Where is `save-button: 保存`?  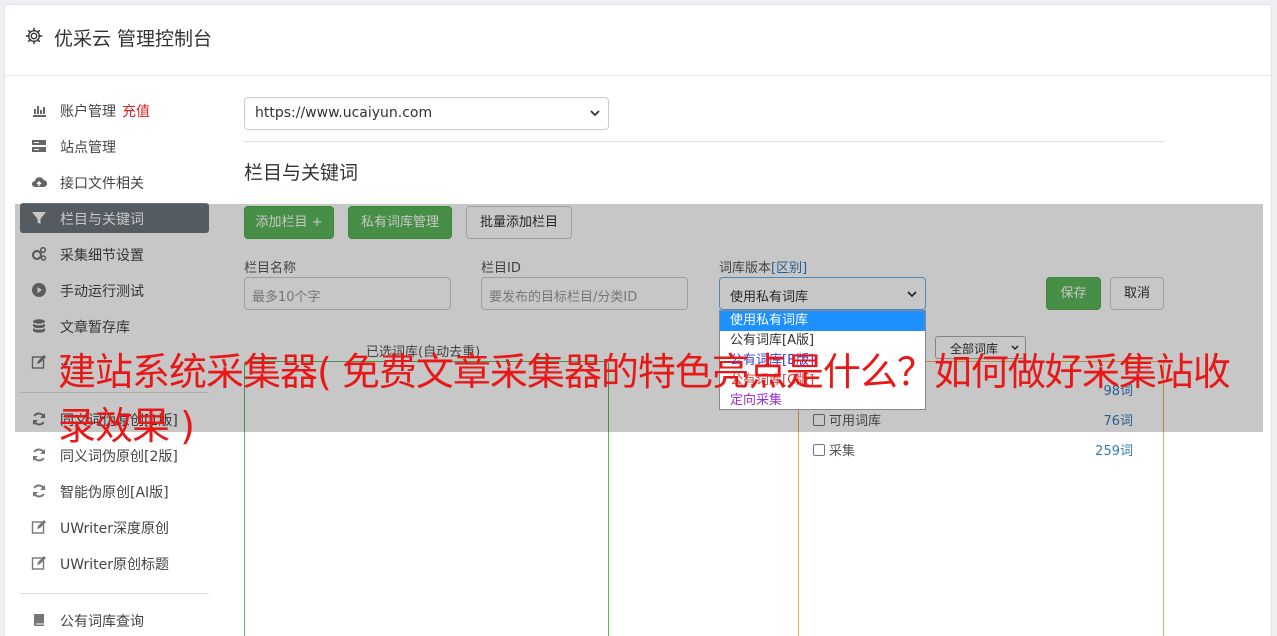 save-button: 保存 is located at coordinates (1073, 293).